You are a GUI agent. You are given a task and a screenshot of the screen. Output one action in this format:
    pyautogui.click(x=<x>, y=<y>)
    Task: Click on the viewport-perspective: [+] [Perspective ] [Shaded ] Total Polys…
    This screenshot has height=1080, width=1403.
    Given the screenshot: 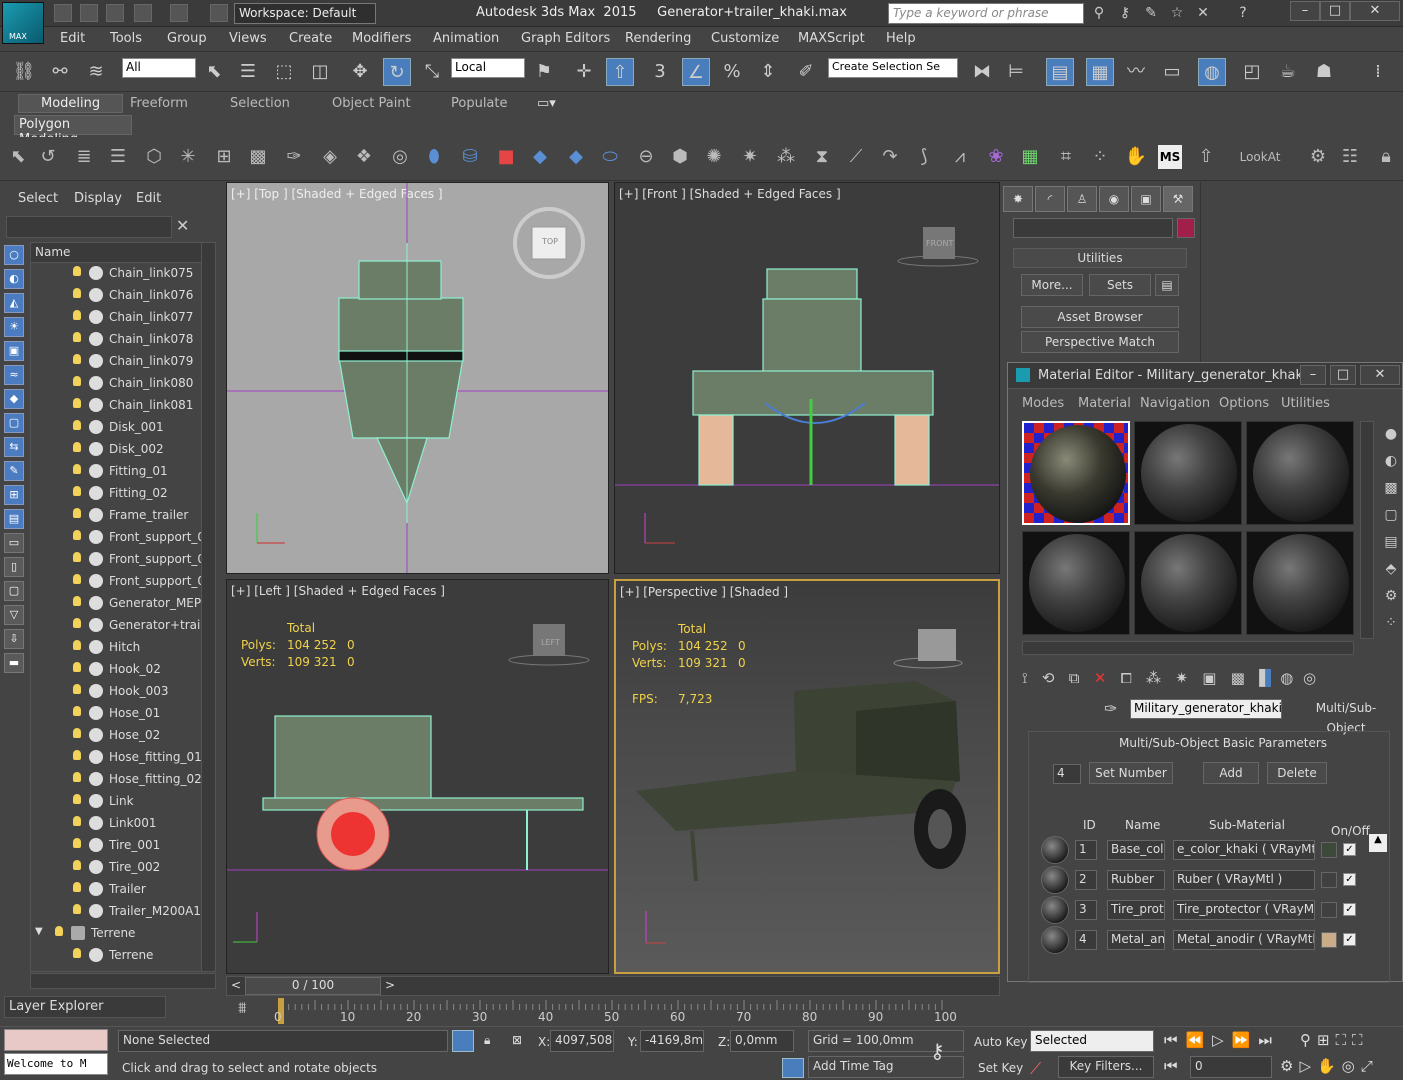 What is the action you would take?
    pyautogui.click(x=807, y=776)
    